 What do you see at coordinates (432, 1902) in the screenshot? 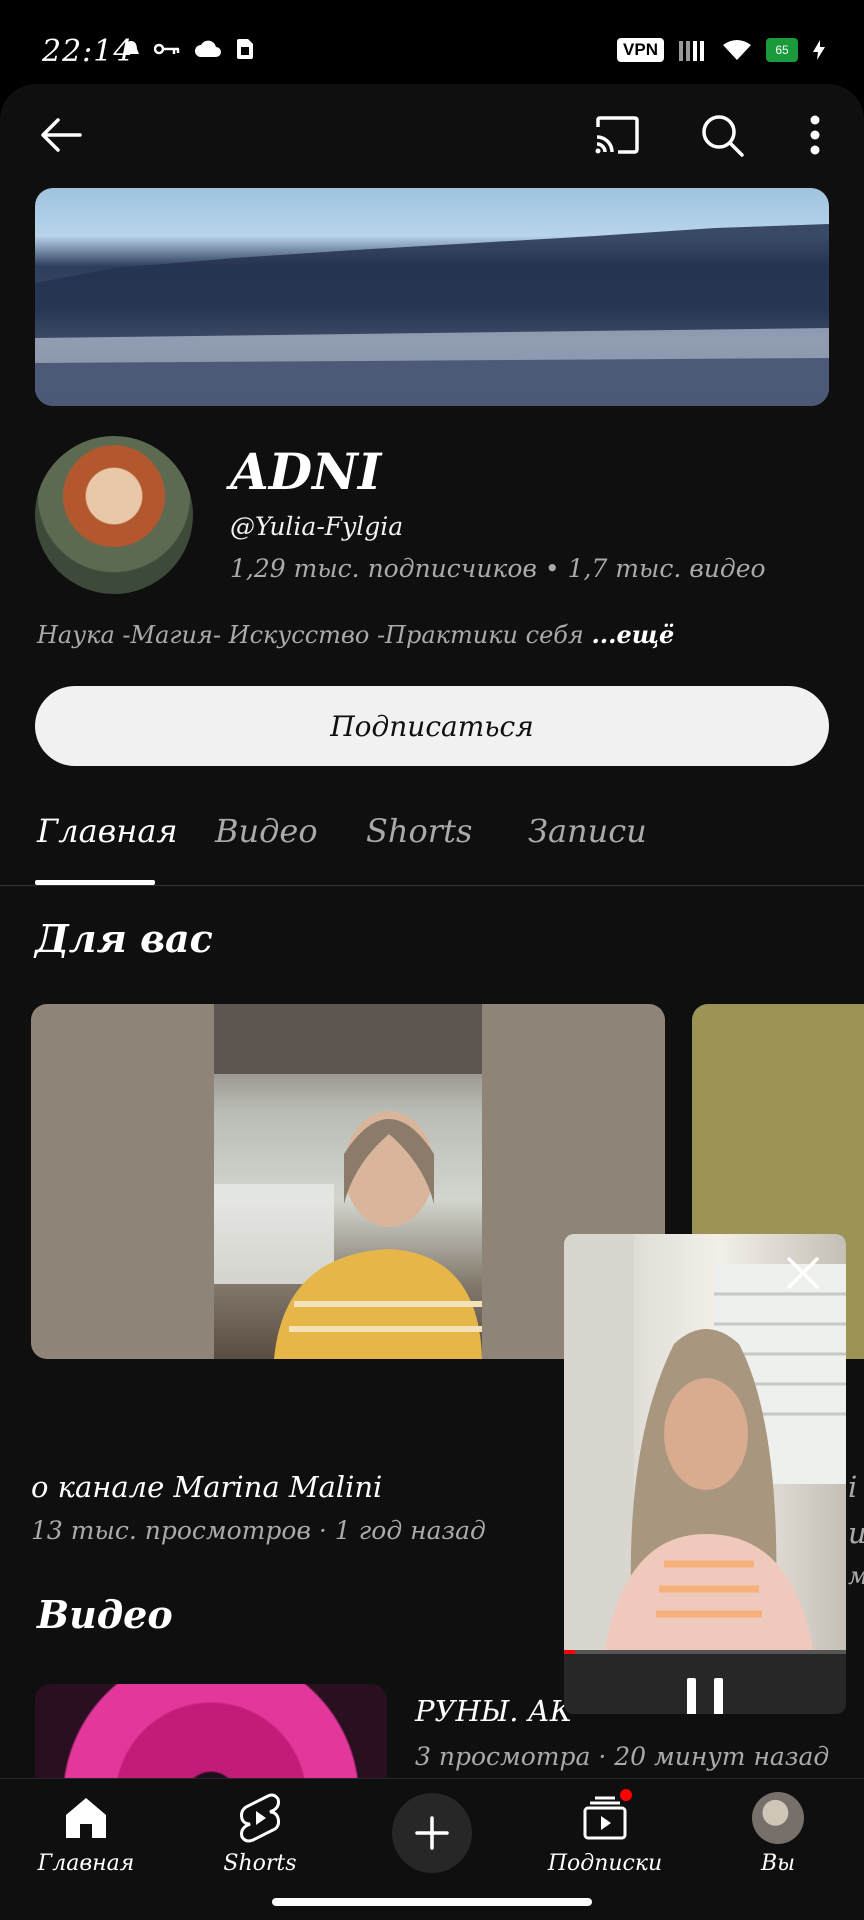
I see `gesture-home-indicator` at bounding box center [432, 1902].